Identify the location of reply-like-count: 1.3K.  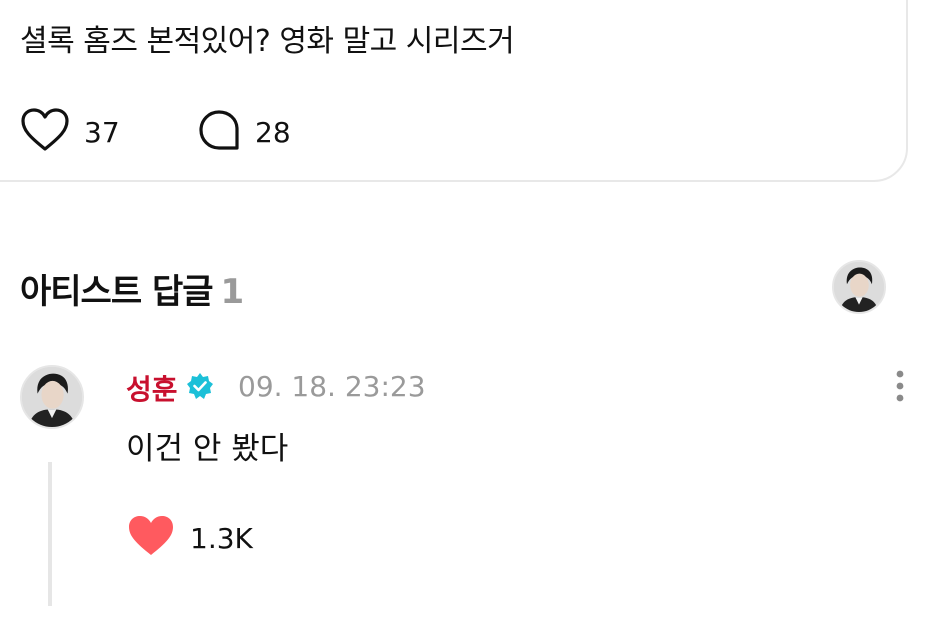
(221, 538).